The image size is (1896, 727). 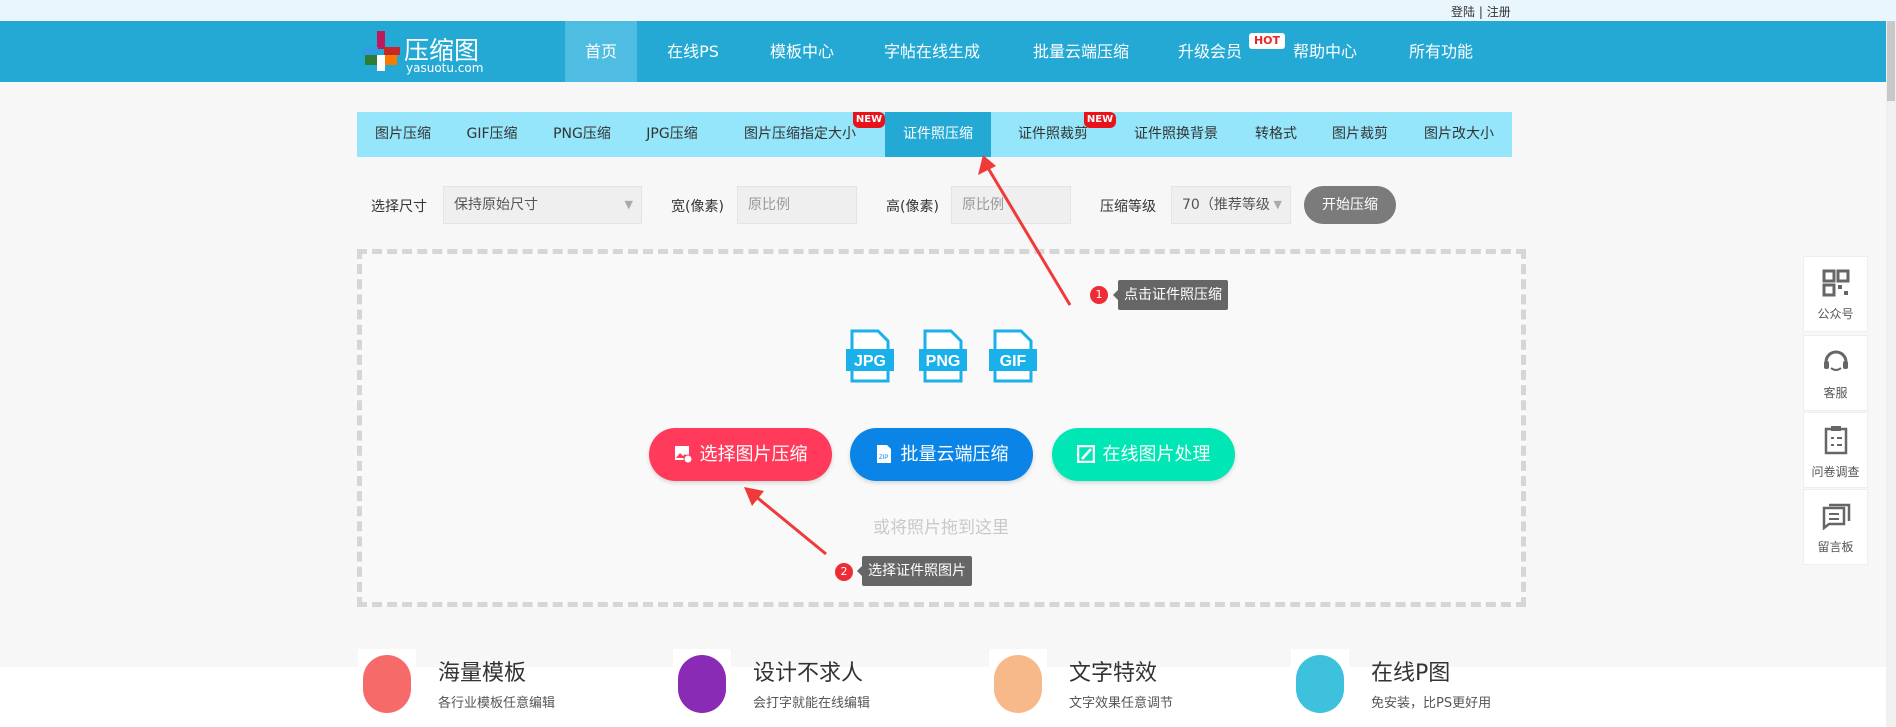 I want to click on gif-file-icon: GIF, so click(x=1013, y=356).